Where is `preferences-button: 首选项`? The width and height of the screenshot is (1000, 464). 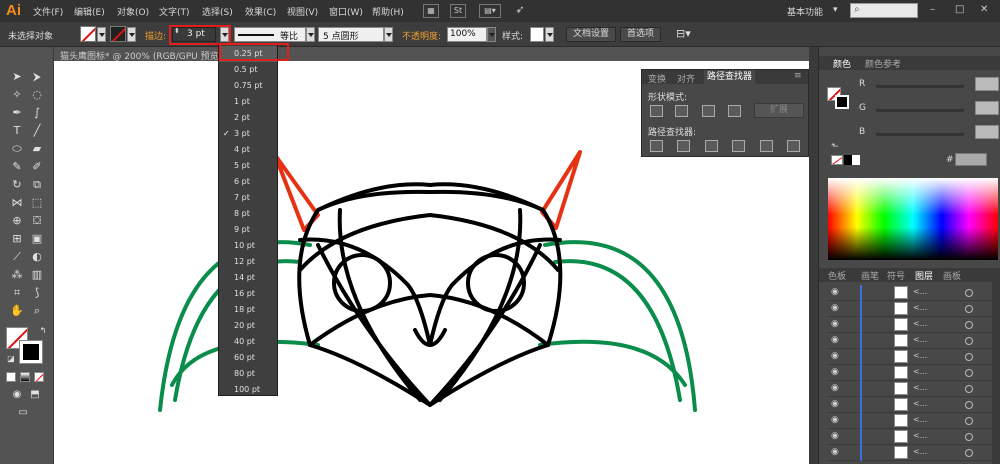 preferences-button: 首选项 is located at coordinates (641, 34).